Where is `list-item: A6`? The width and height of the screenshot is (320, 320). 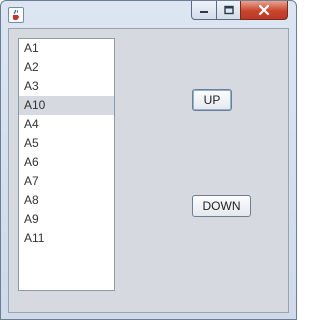
list-item: A6 is located at coordinates (66, 162).